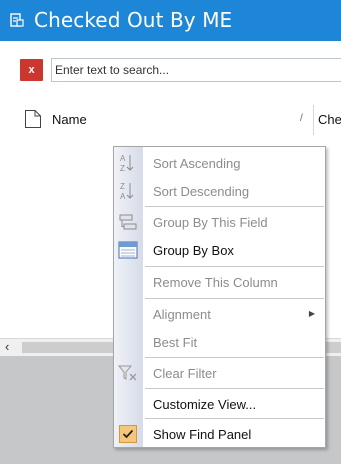 The image size is (341, 464). I want to click on group-by-box-icon, so click(128, 250).